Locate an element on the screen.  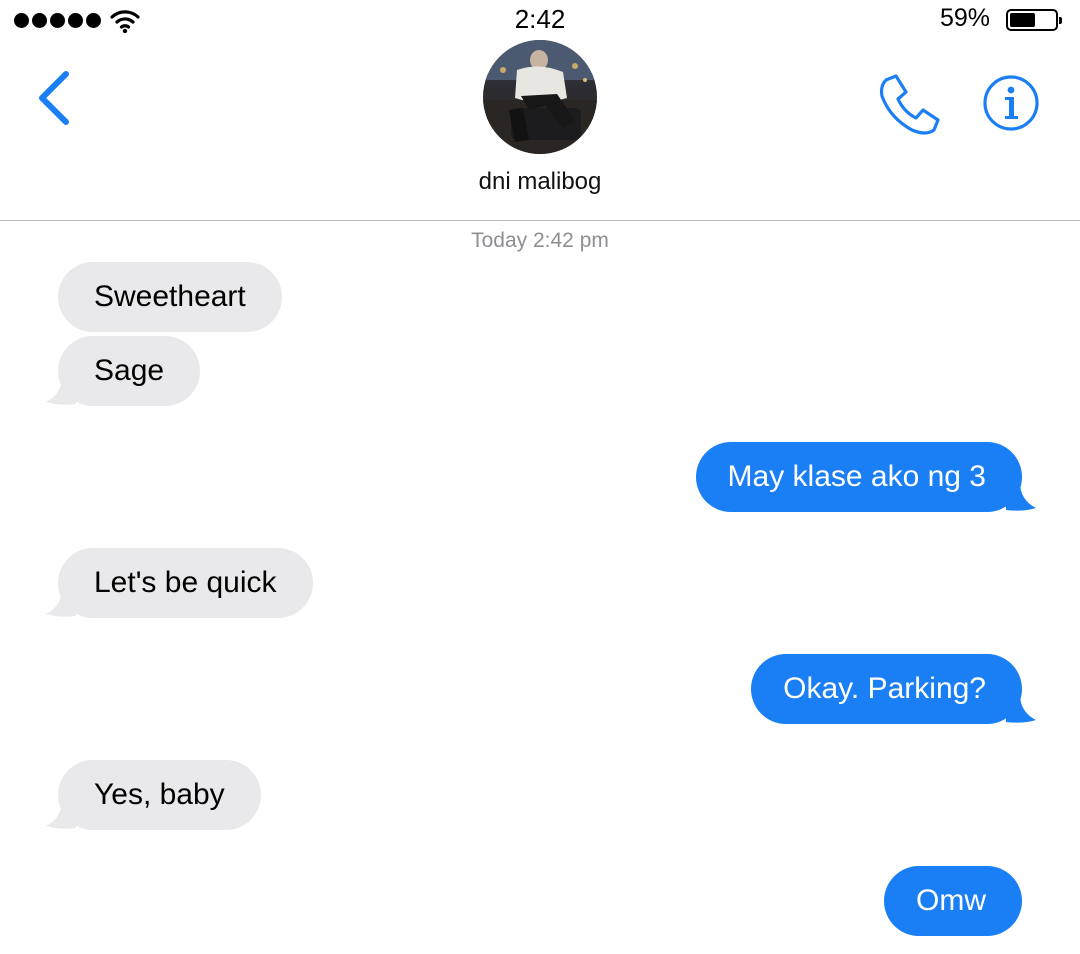
back-chevron-icon is located at coordinates (54, 98).